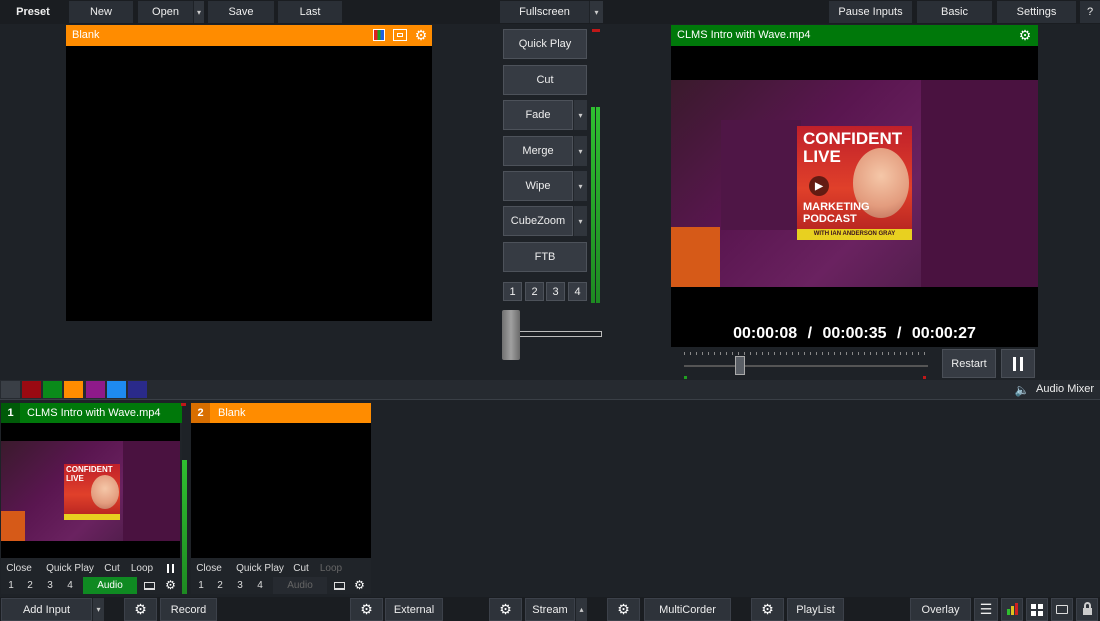  I want to click on help-button: ?, so click(1090, 12).